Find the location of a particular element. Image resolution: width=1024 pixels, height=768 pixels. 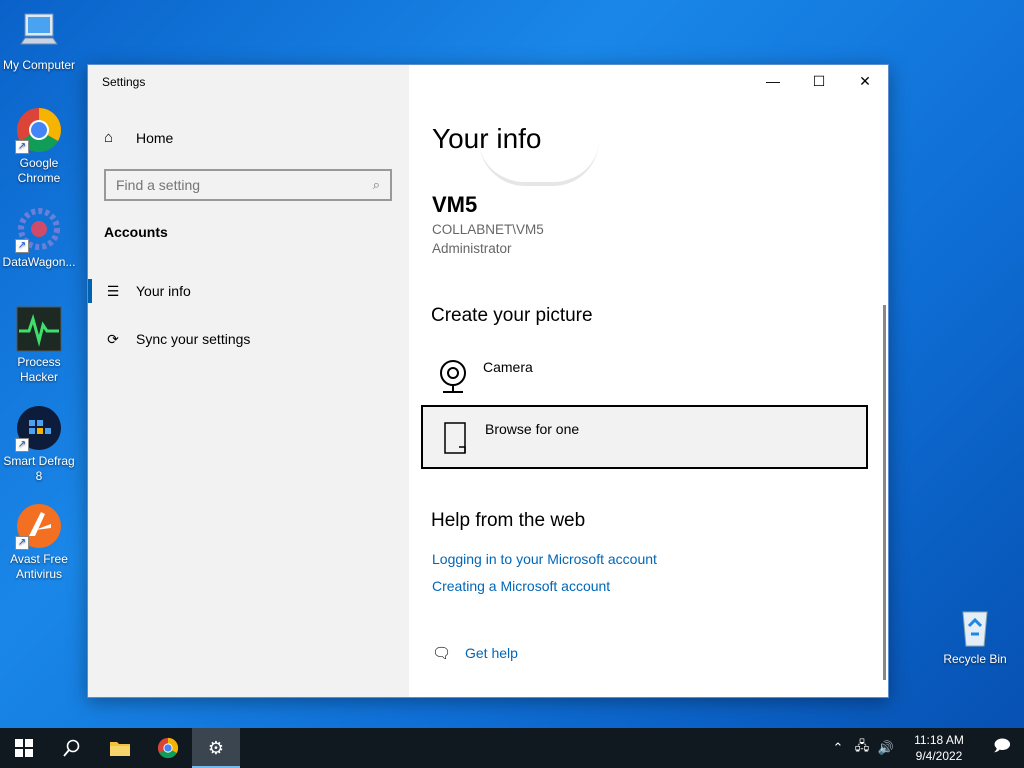

sync-icon: ⟳ is located at coordinates (113, 338).